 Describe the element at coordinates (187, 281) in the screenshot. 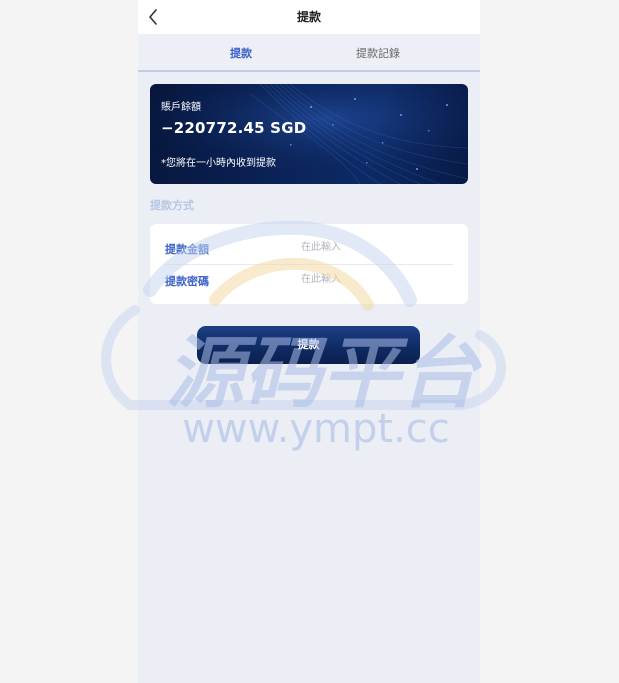

I see `password-label: 提款密碼` at that location.